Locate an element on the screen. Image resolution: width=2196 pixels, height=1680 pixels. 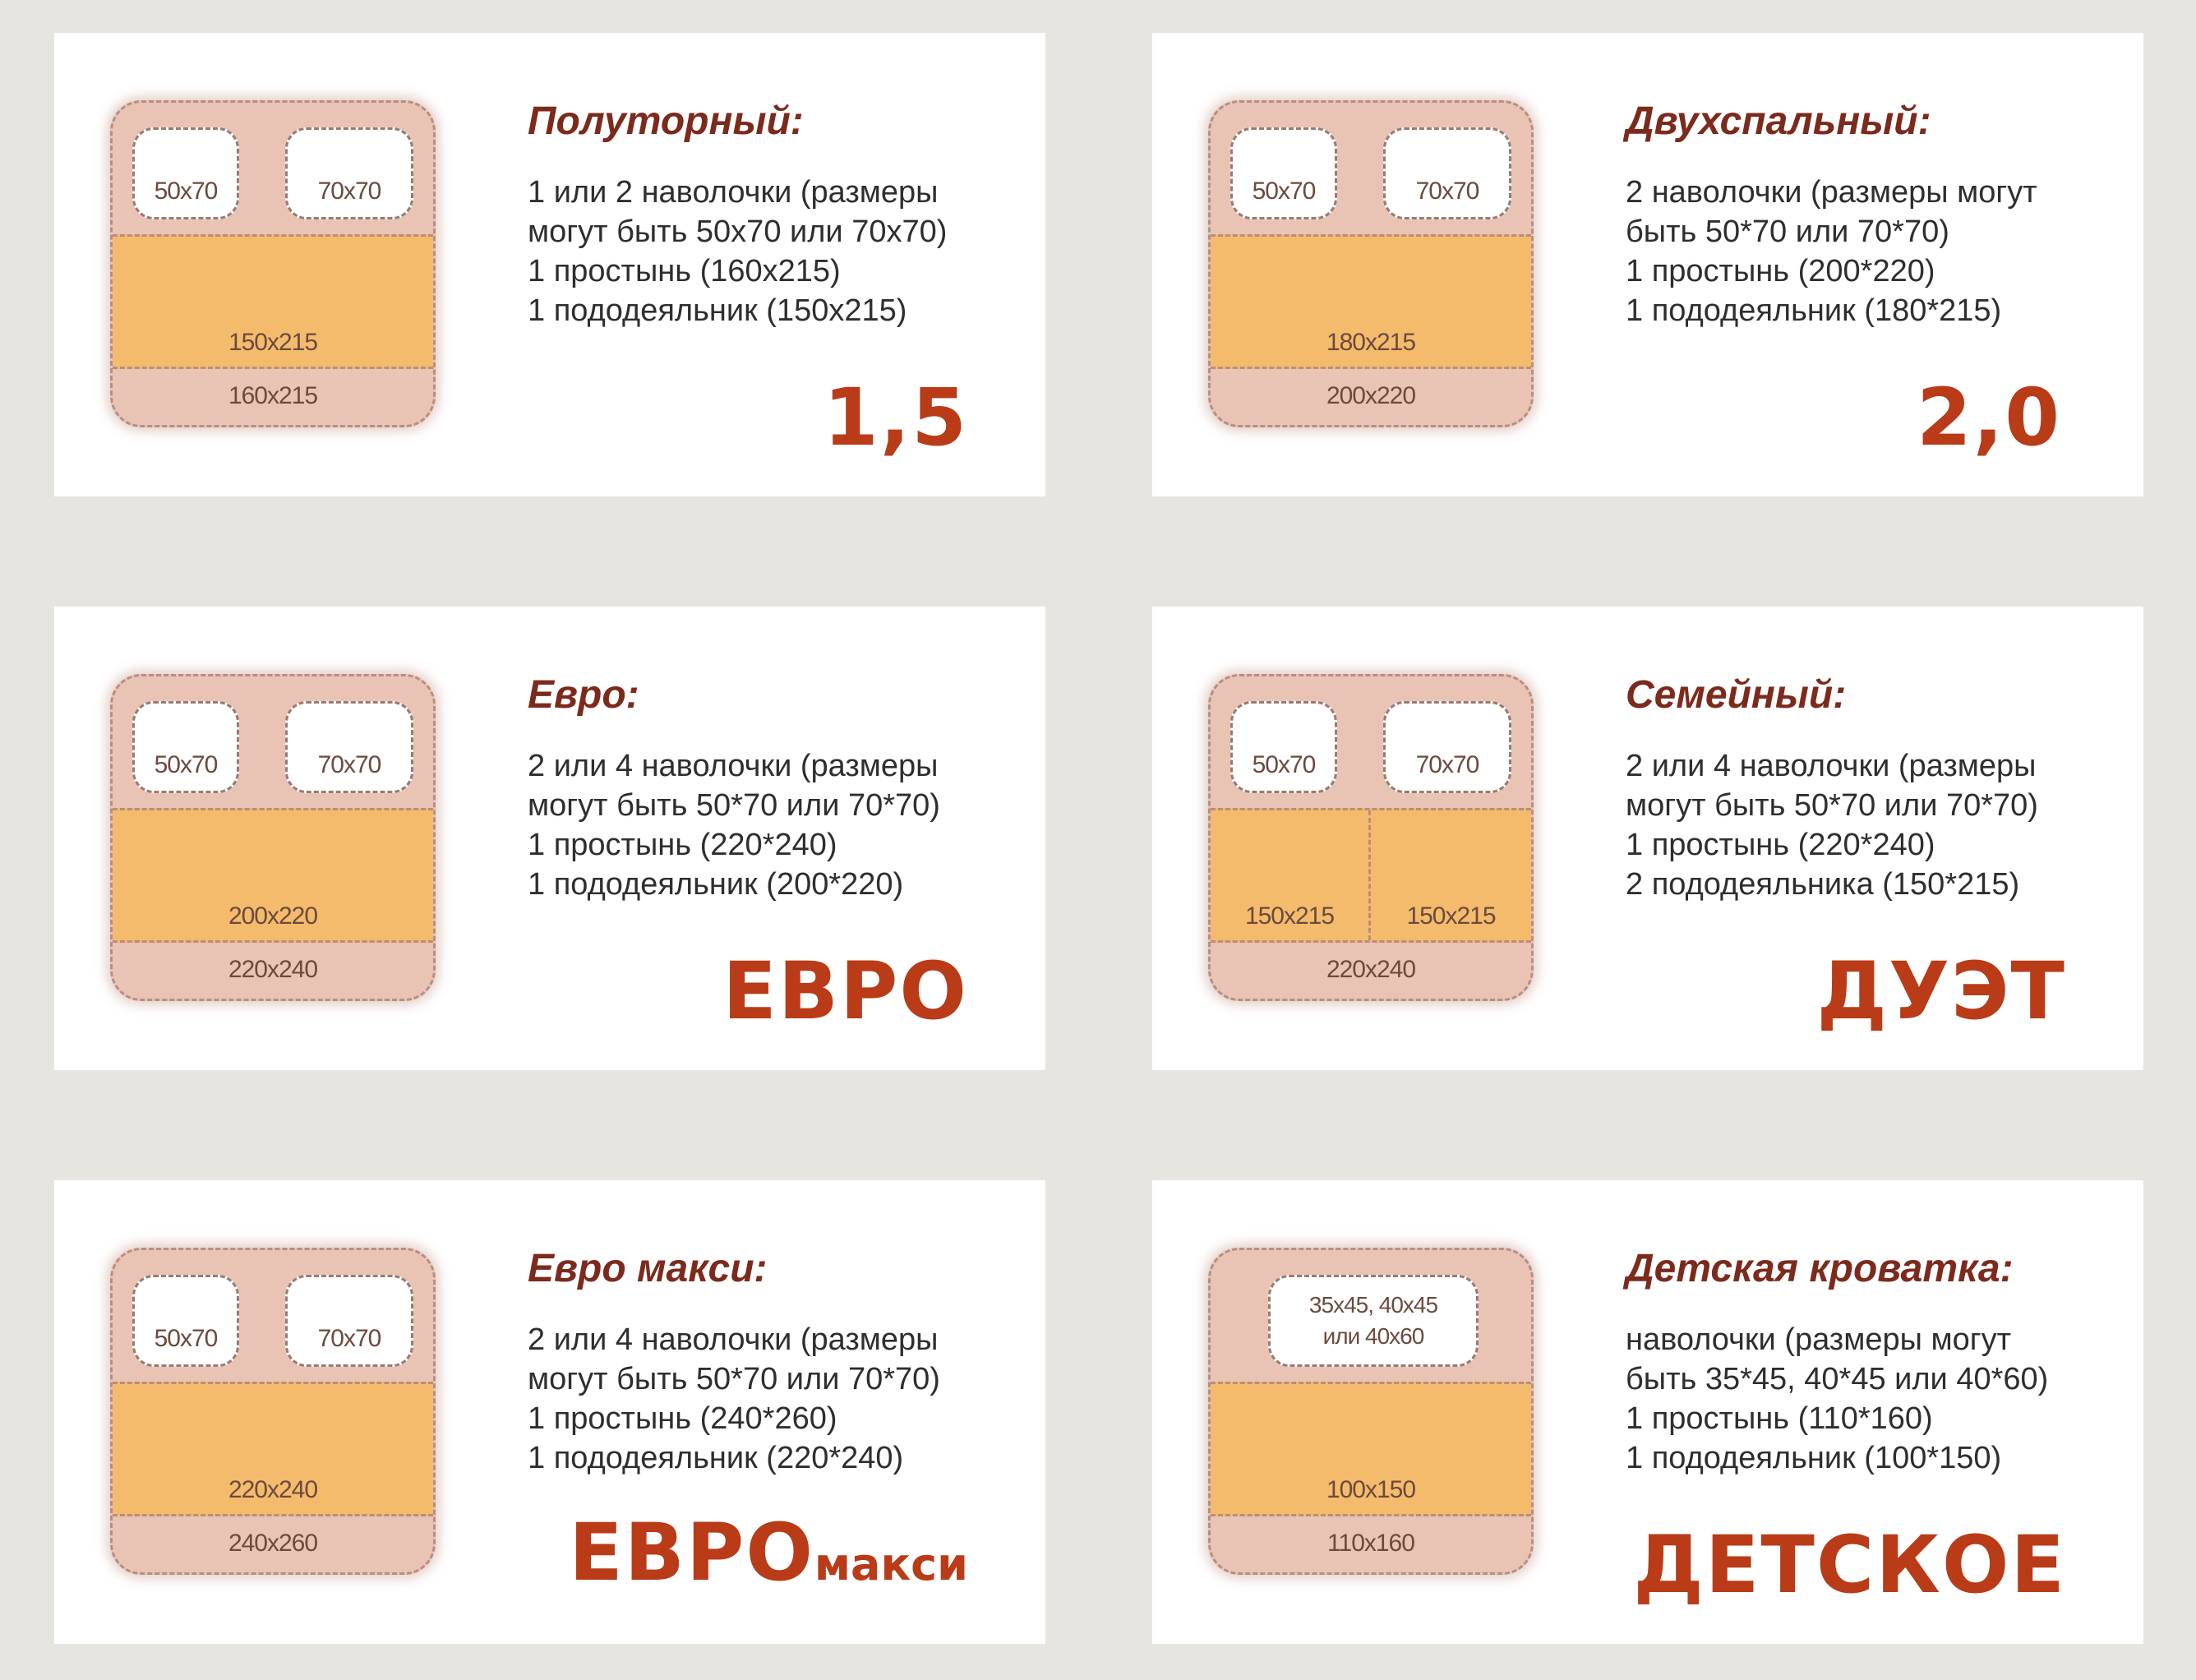
description-line: 1 или 2 наволочки (размеры is located at coordinates (734, 192).